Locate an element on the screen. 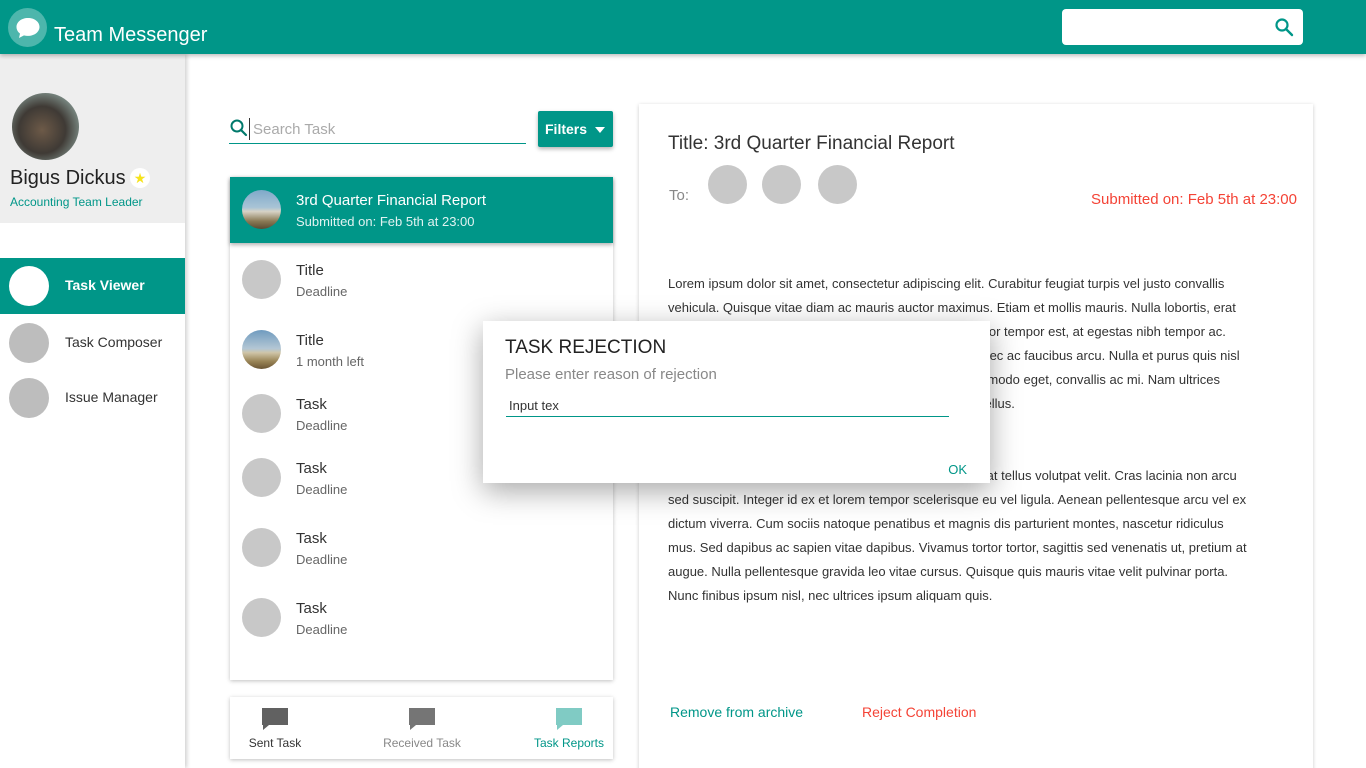 This screenshot has height=768, width=1366. filters-button: Filters is located at coordinates (575, 129).